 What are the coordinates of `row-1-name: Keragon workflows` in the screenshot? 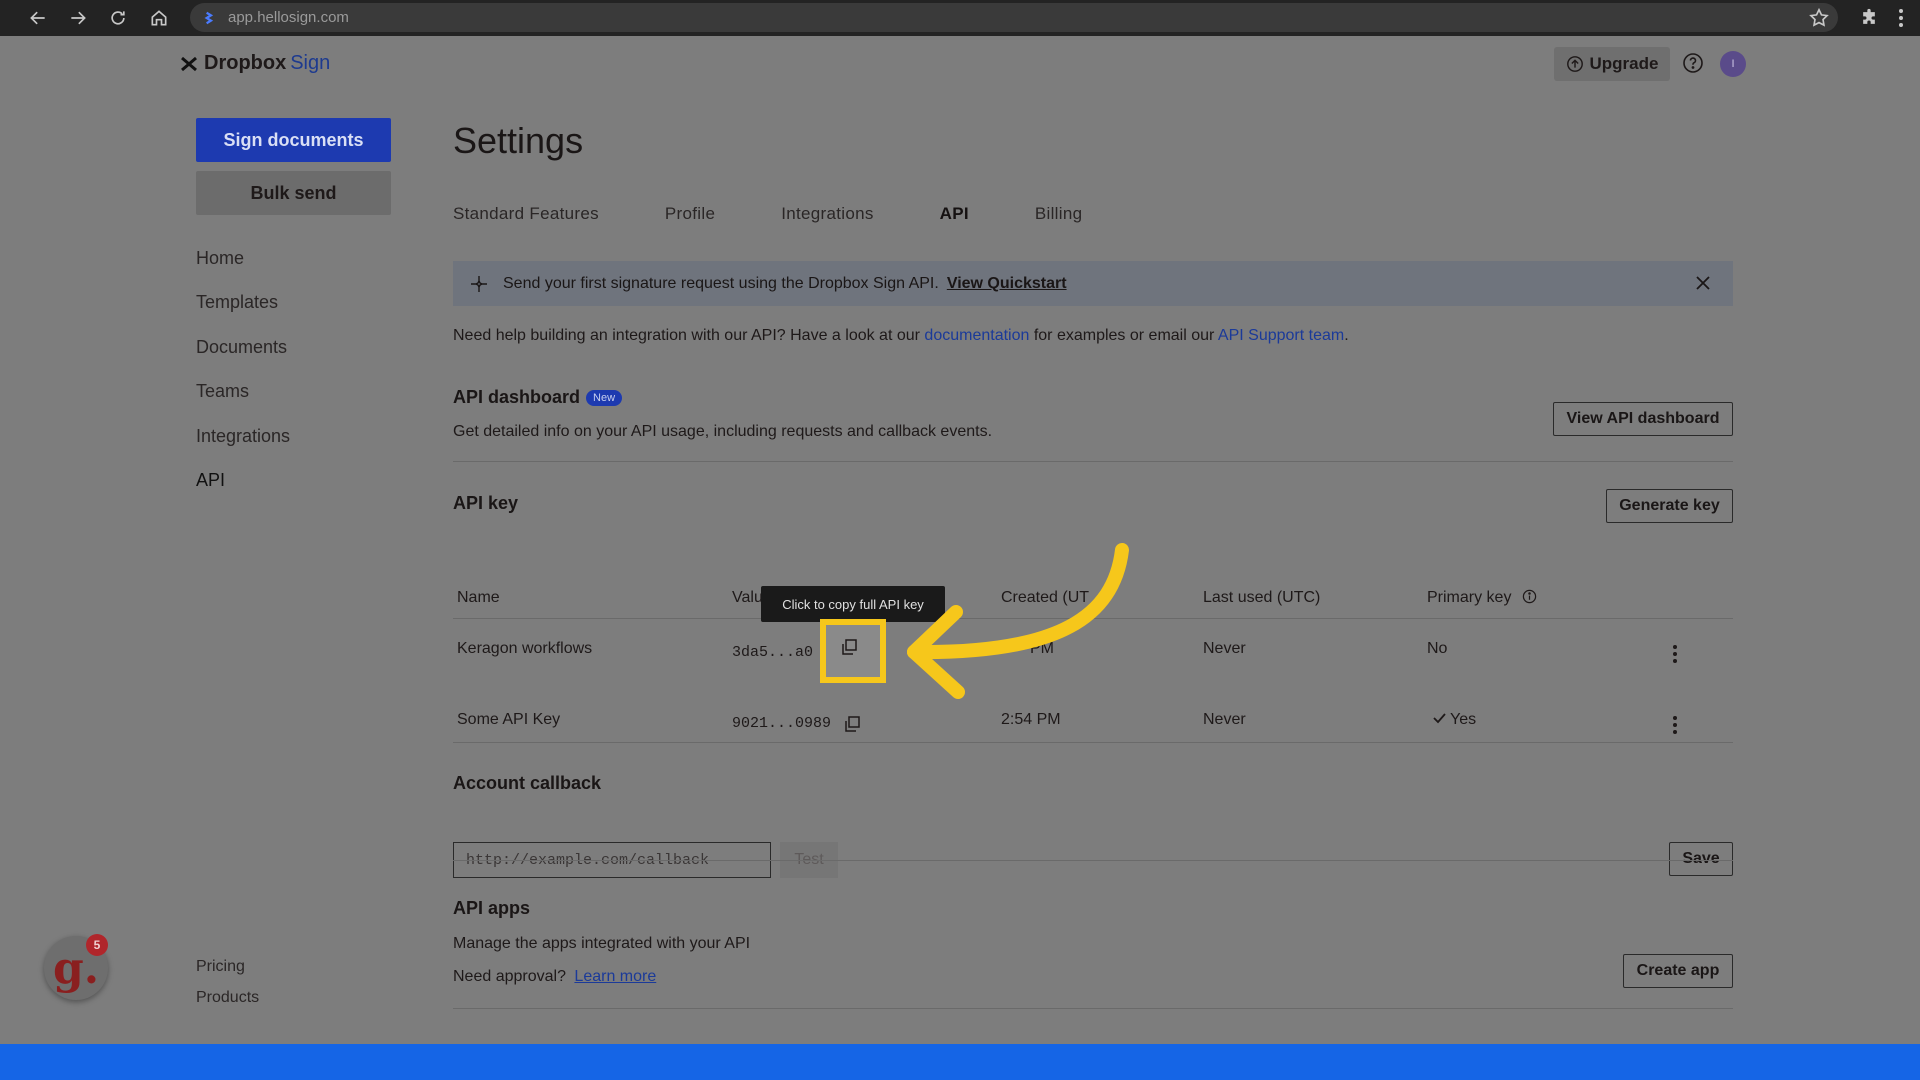 It's located at (525, 648).